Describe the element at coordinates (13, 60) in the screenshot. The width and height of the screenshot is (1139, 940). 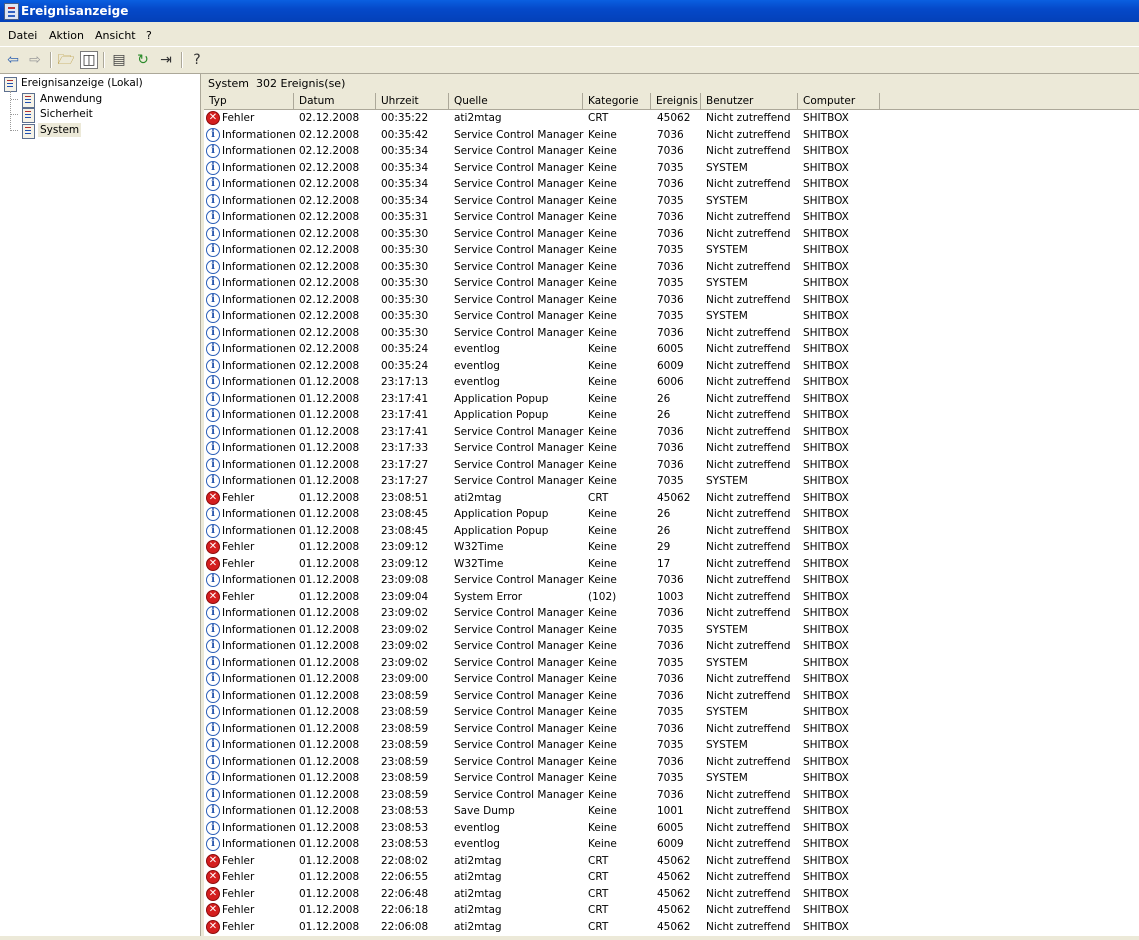
I see `back-arrow-icon: ⇦` at that location.